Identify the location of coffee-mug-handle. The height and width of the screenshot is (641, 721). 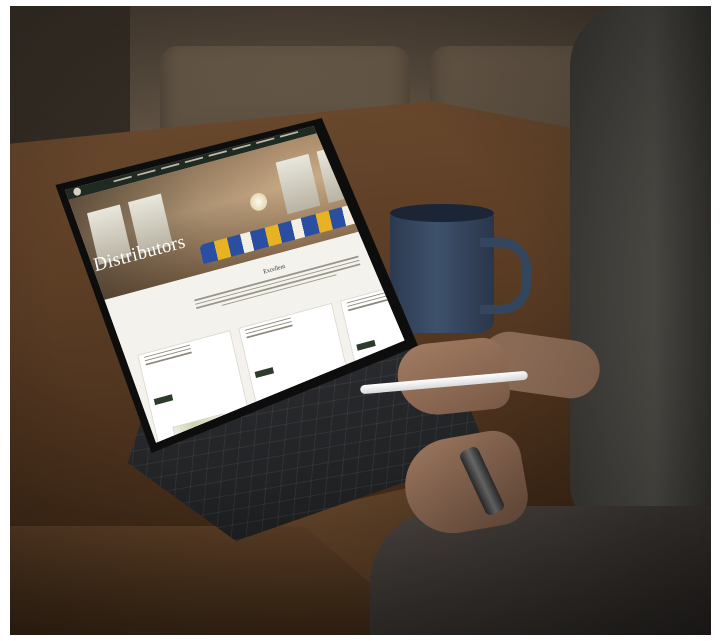
(505, 276).